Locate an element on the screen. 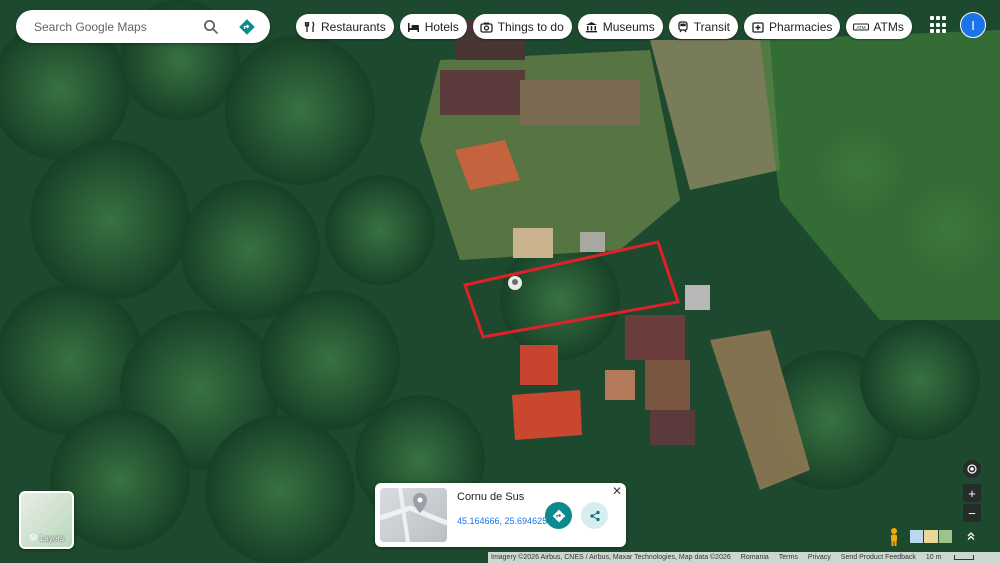  museum-icon is located at coordinates (592, 27).